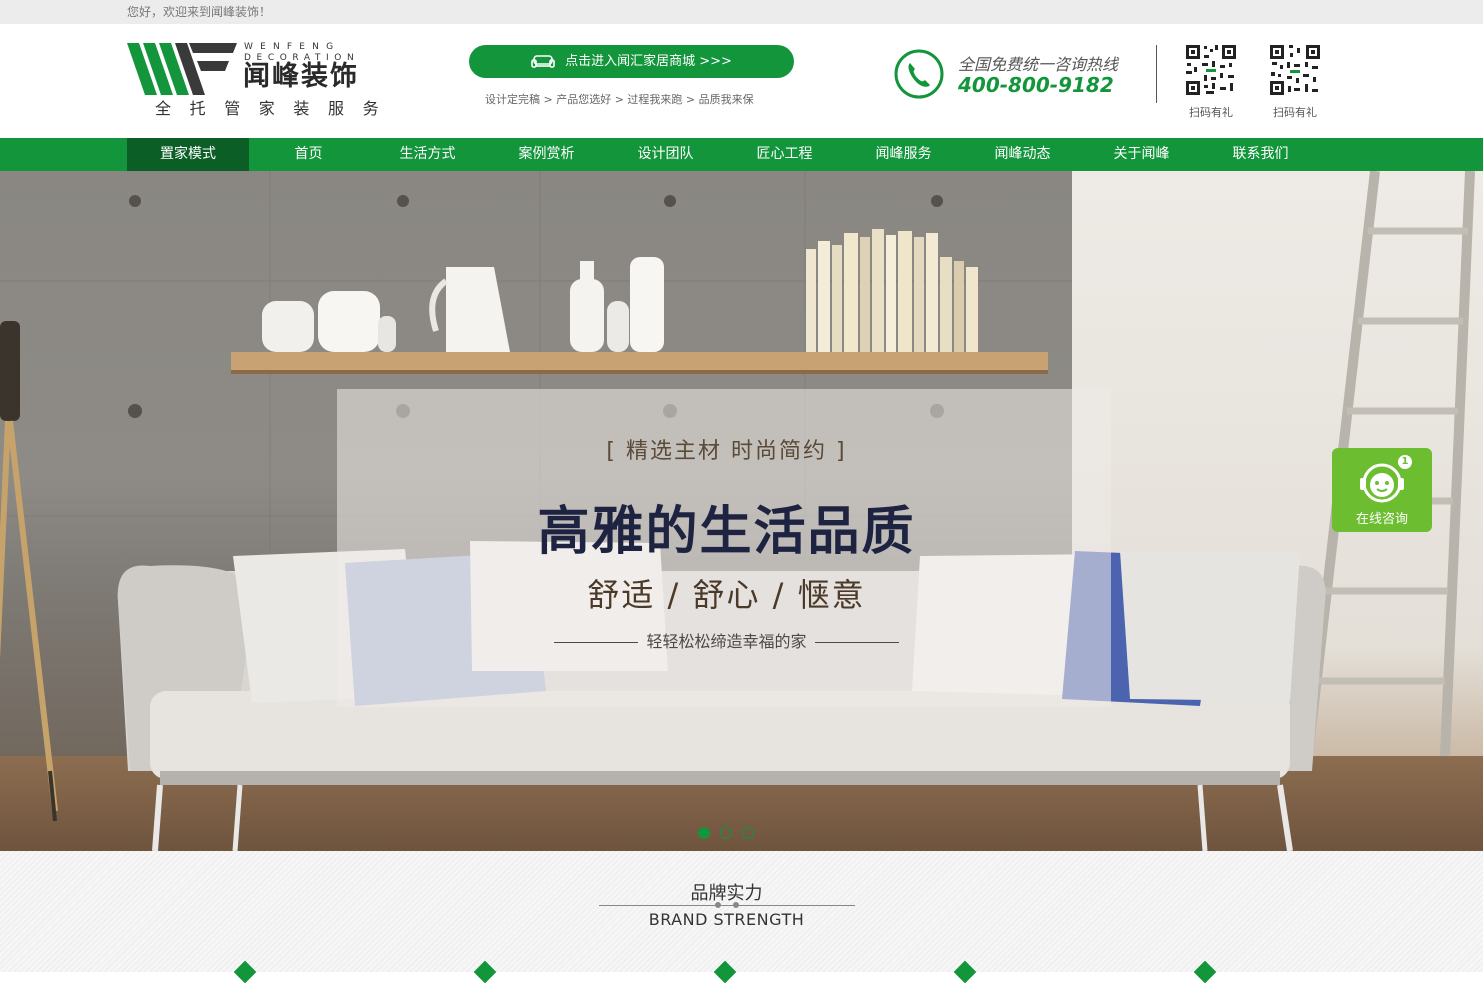 This screenshot has width=1483, height=983. I want to click on nav-item-home: 首页, so click(308, 154).